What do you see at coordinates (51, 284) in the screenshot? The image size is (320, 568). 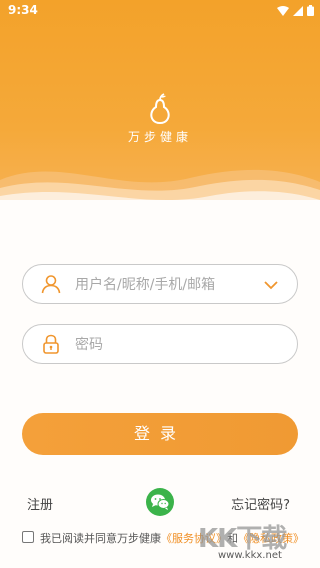 I see `user-icon` at bounding box center [51, 284].